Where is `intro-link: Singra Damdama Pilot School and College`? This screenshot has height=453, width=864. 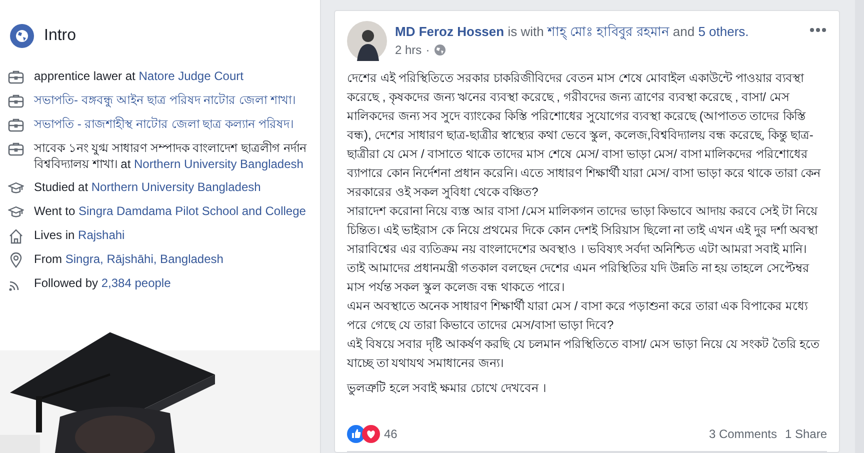 intro-link: Singra Damdama Pilot School and College is located at coordinates (192, 211).